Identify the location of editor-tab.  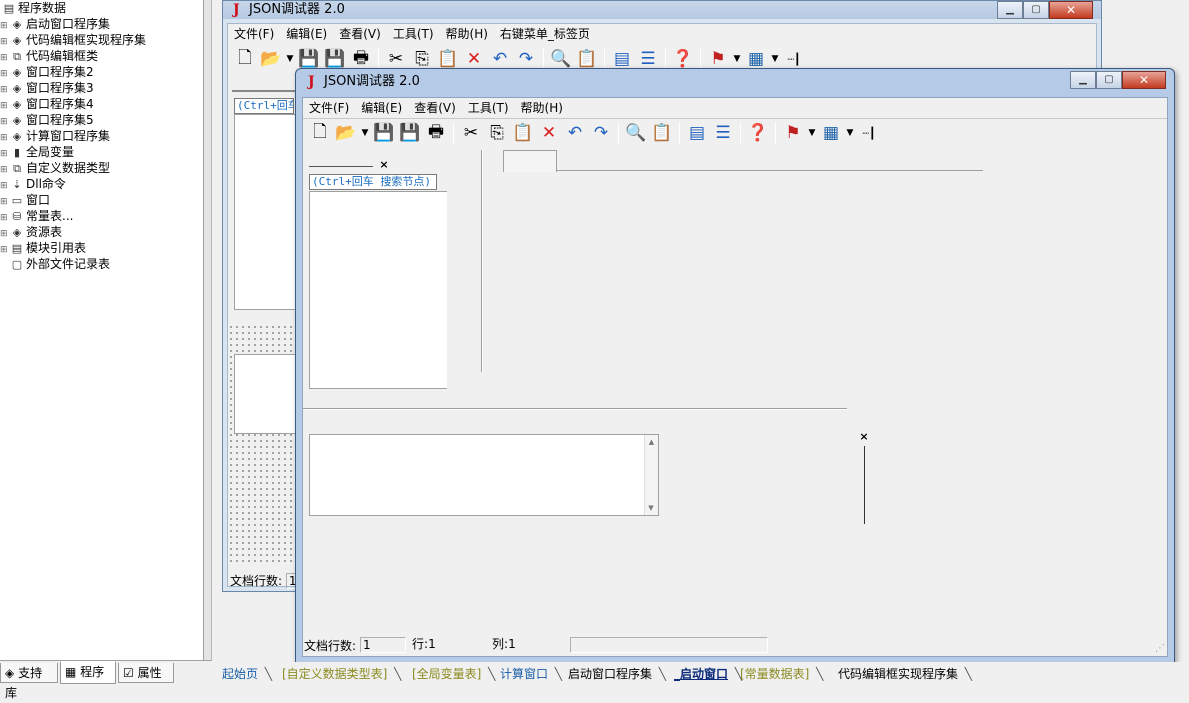
(530, 161).